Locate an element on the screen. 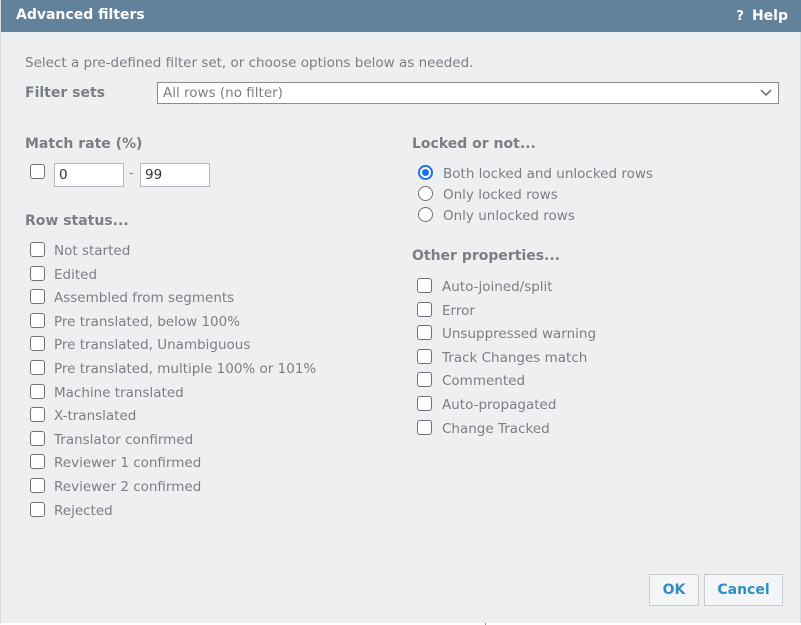 This screenshot has width=801, height=625. filter-sets-label: Filter sets is located at coordinates (65, 93).